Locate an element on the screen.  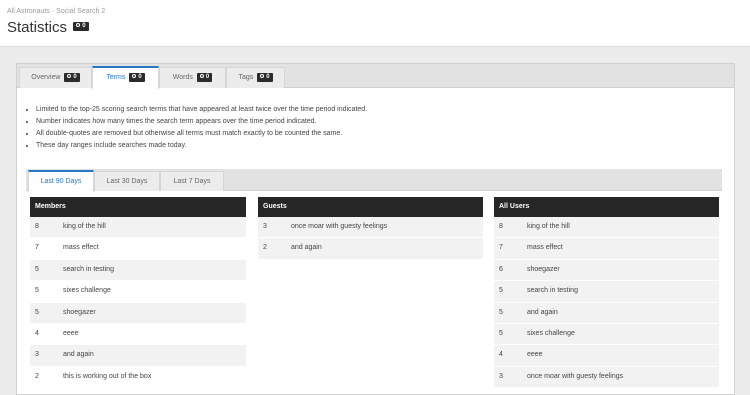
tab-tags-badge: 0 is located at coordinates (265, 77).